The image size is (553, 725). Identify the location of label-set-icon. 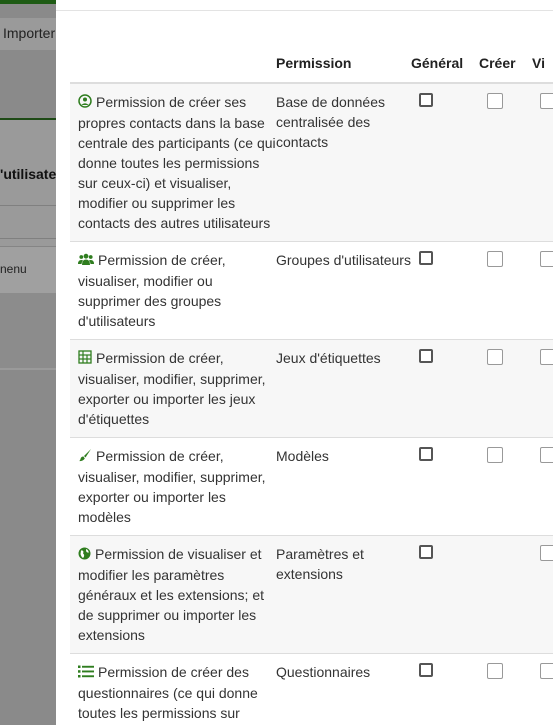
(85, 359).